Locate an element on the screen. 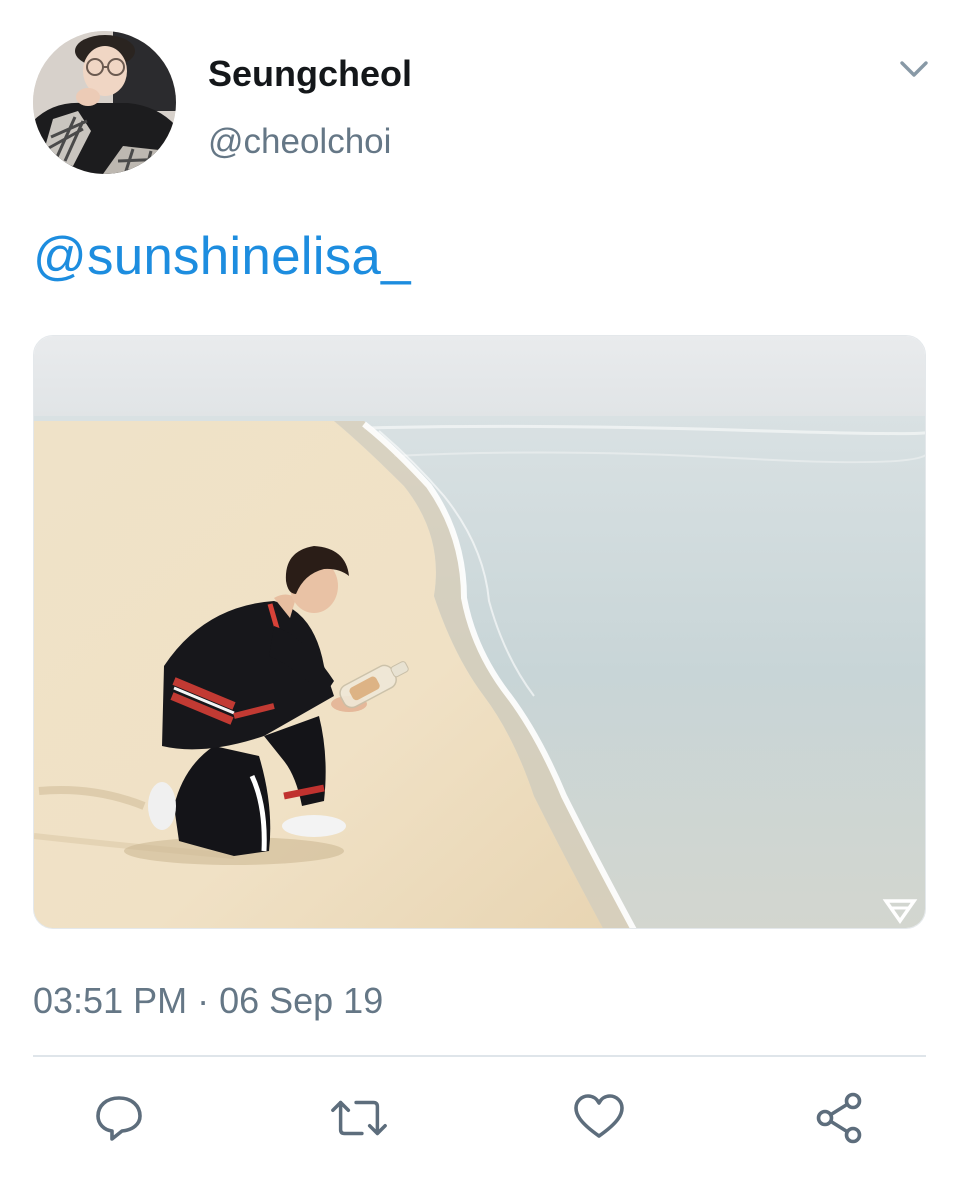 This screenshot has height=1200, width=959. like-icon is located at coordinates (599, 1116).